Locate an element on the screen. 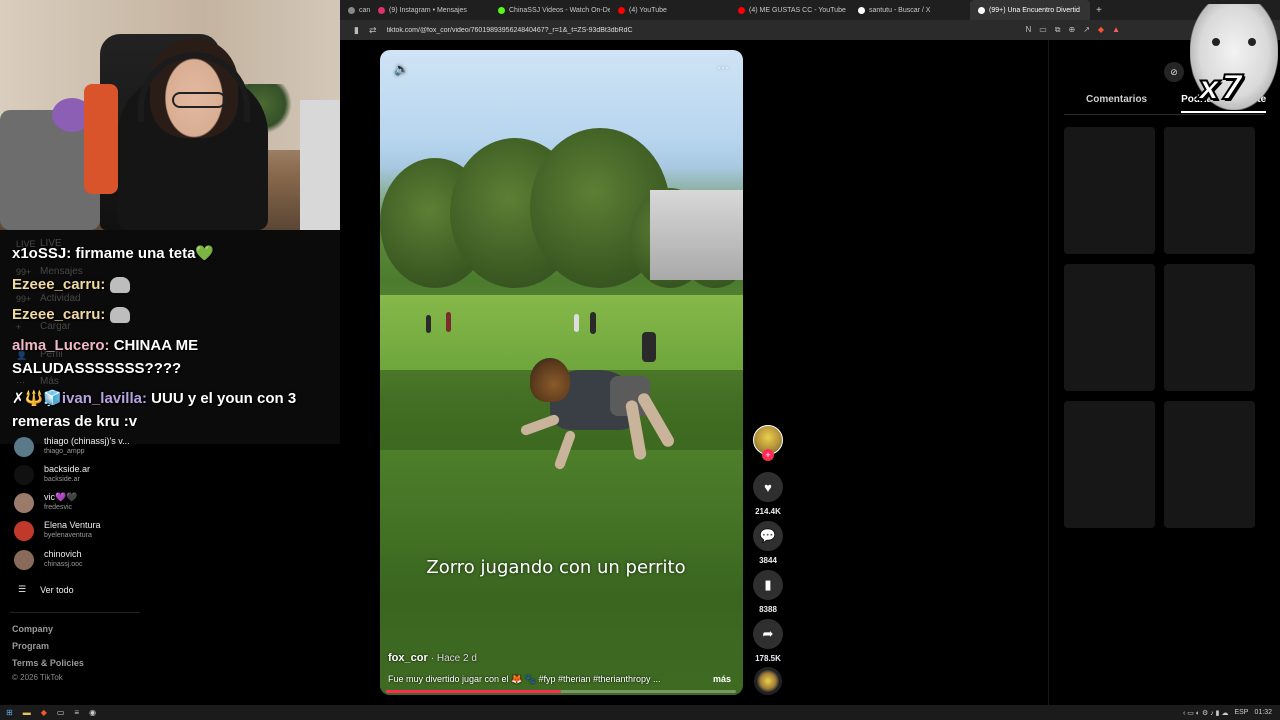 Image resolution: width=1280 pixels, height=720 pixels. footer-link: Program is located at coordinates (30, 646).